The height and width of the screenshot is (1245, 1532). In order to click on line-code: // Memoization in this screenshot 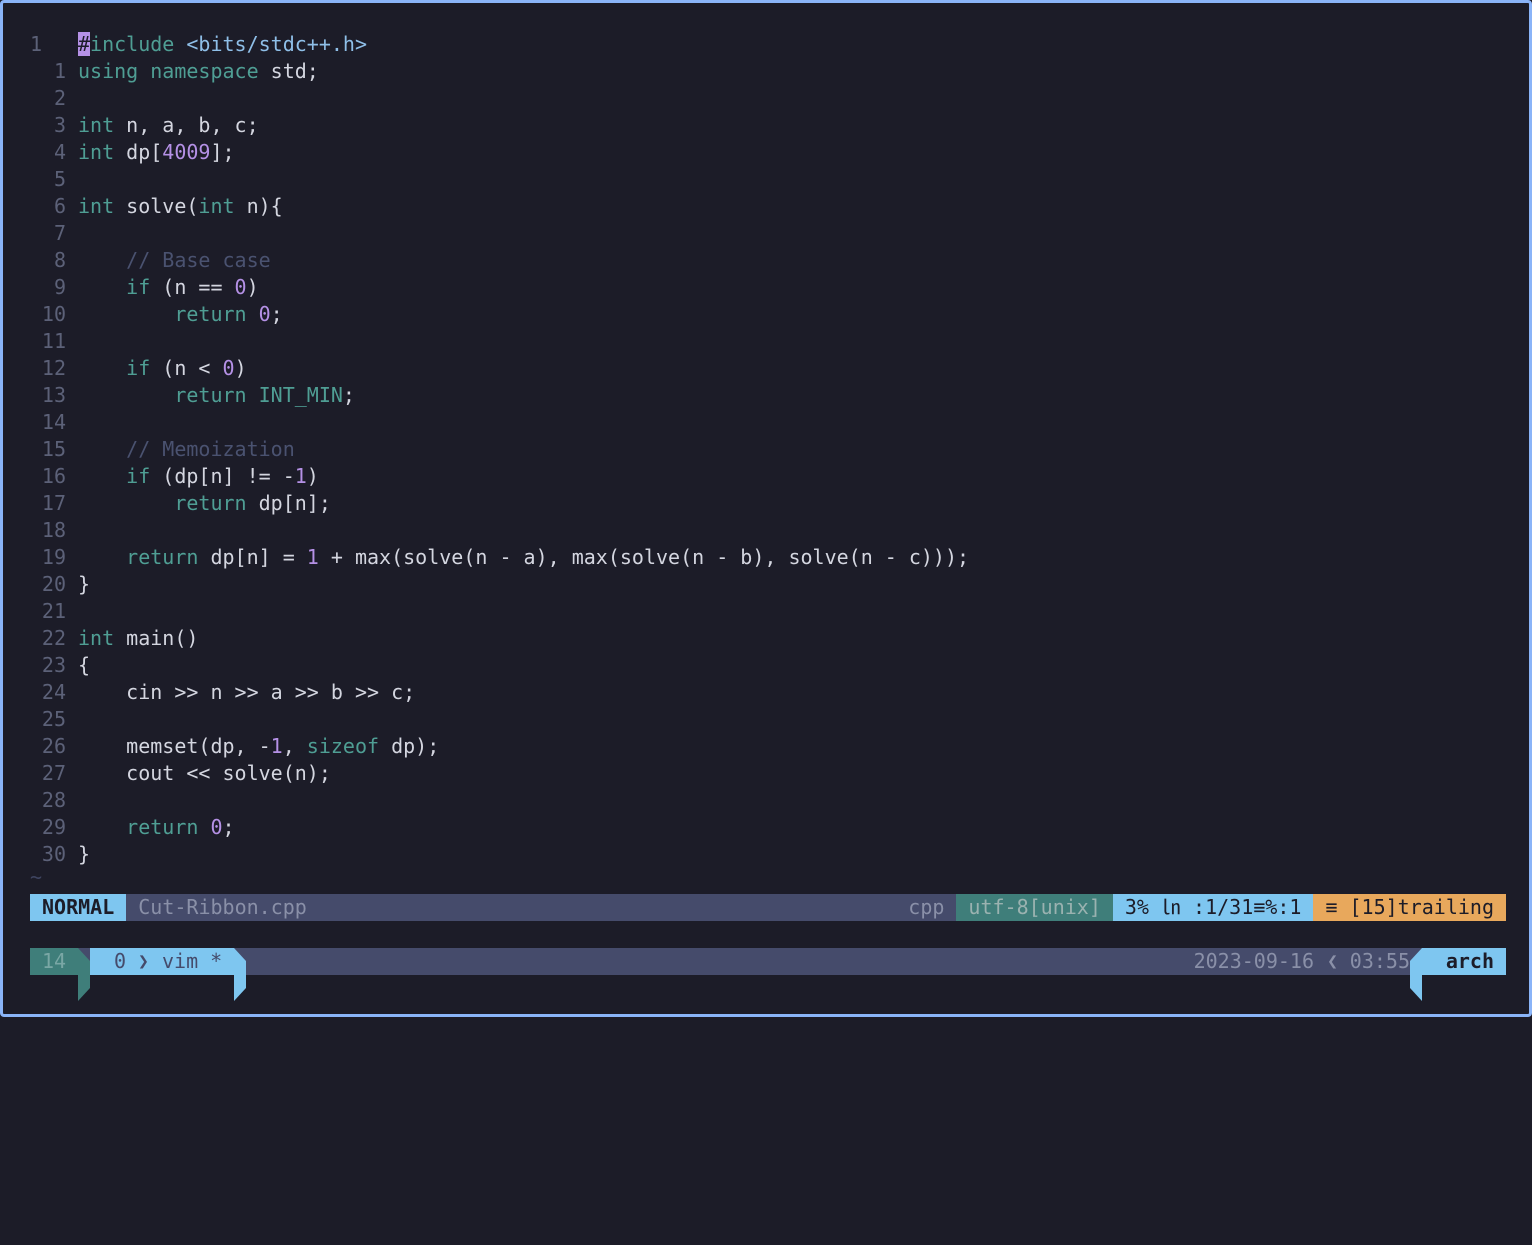, I will do `click(792, 449)`.